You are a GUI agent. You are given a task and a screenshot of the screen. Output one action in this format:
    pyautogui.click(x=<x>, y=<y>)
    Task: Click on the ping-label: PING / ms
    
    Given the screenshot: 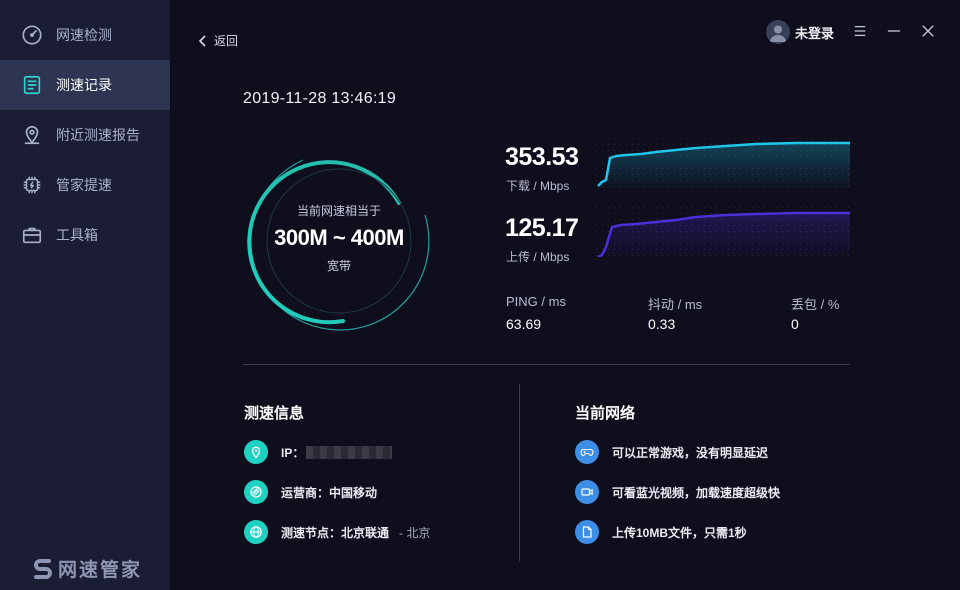 What is the action you would take?
    pyautogui.click(x=536, y=301)
    